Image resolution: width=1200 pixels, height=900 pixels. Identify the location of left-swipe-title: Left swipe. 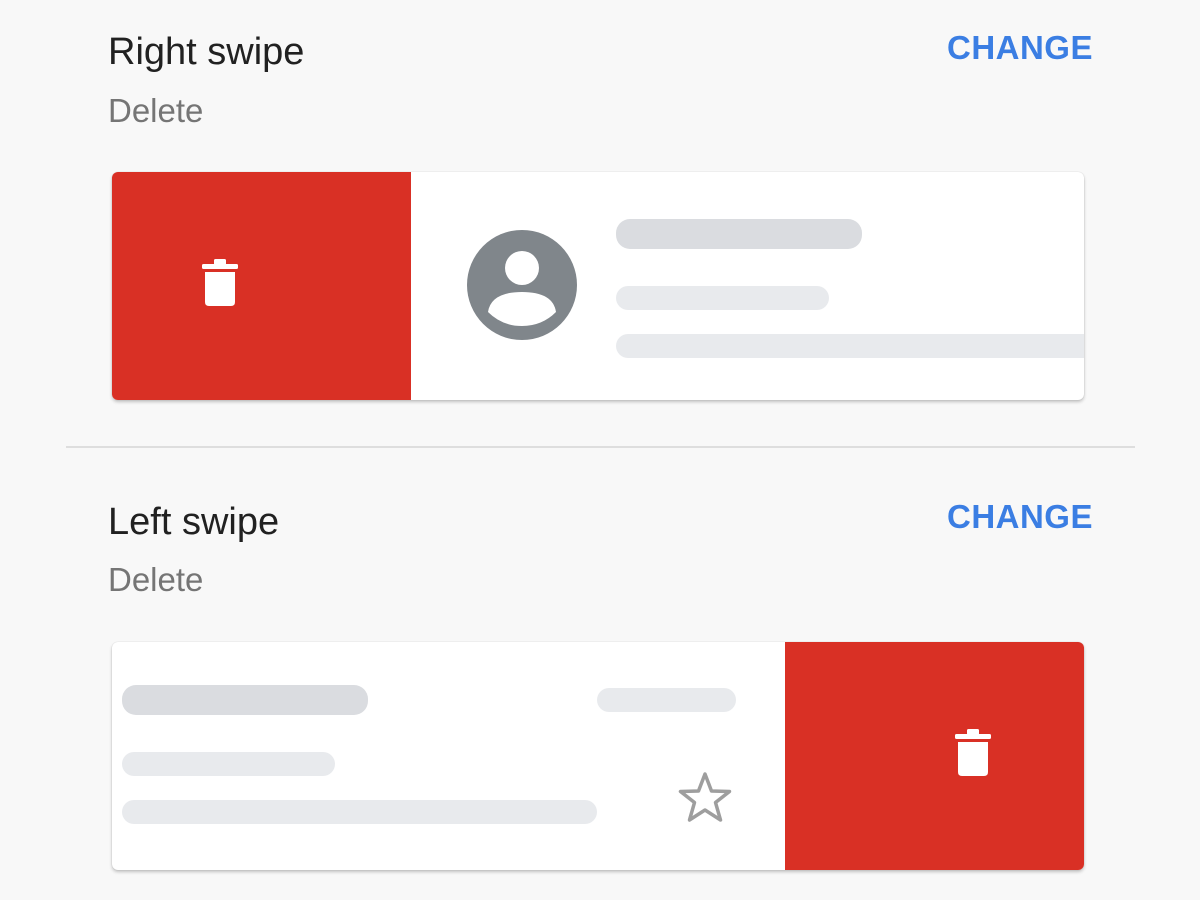
(194, 522).